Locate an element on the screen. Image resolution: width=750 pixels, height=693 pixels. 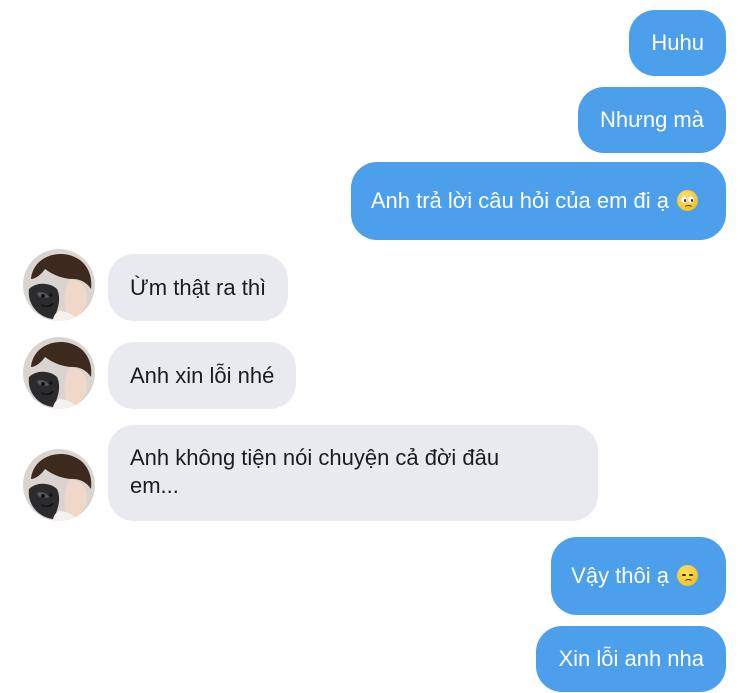
incoming-message: Anh xin lỗi nhé is located at coordinates (202, 375).